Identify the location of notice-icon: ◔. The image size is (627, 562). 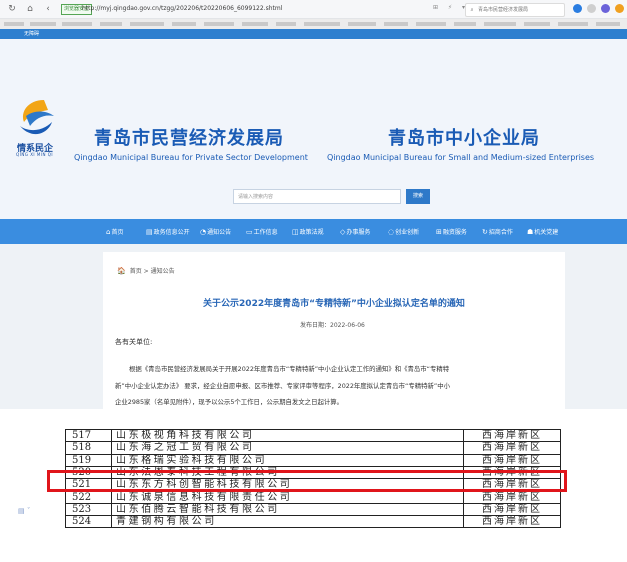
(203, 232).